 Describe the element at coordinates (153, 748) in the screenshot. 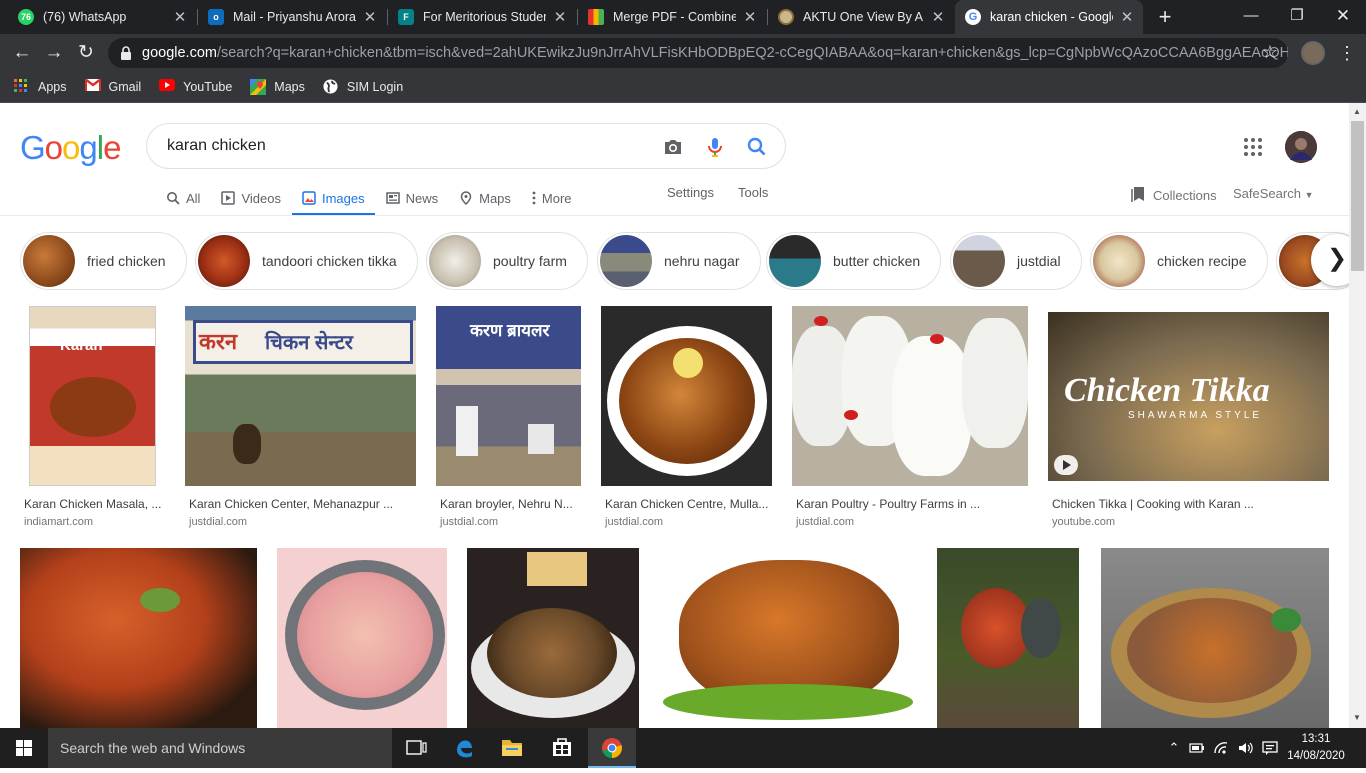

I see `taskbar-search-placeholder: Search the web and Windows` at that location.